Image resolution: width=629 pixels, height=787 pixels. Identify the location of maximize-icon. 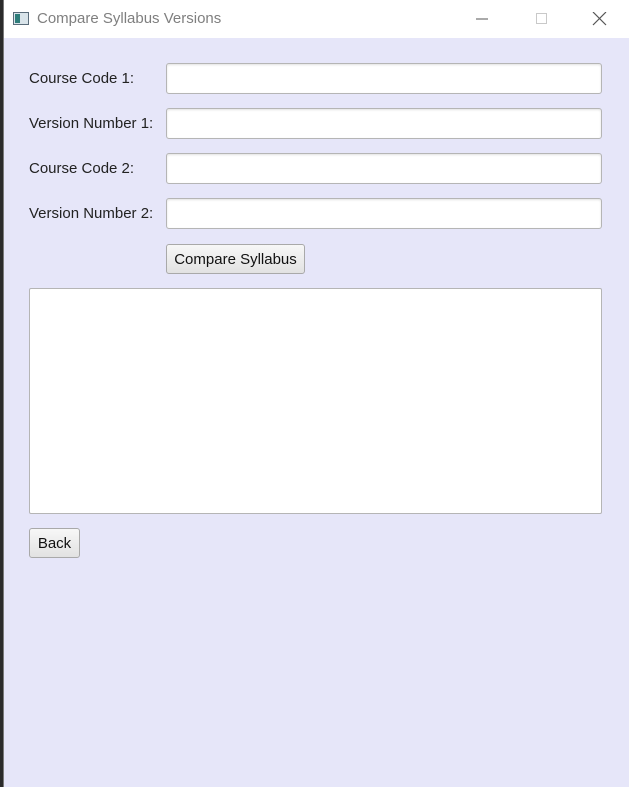
(541, 18).